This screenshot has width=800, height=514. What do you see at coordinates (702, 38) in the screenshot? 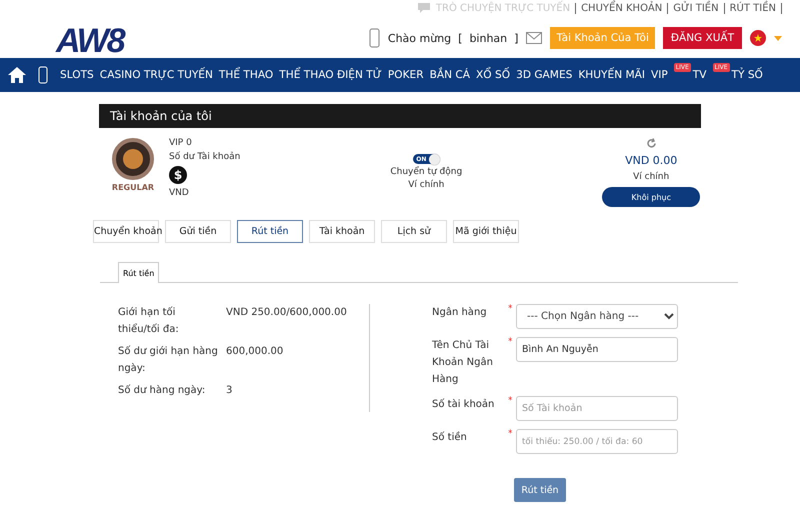
I see `logout-button: ĐĂNG XUẤT` at bounding box center [702, 38].